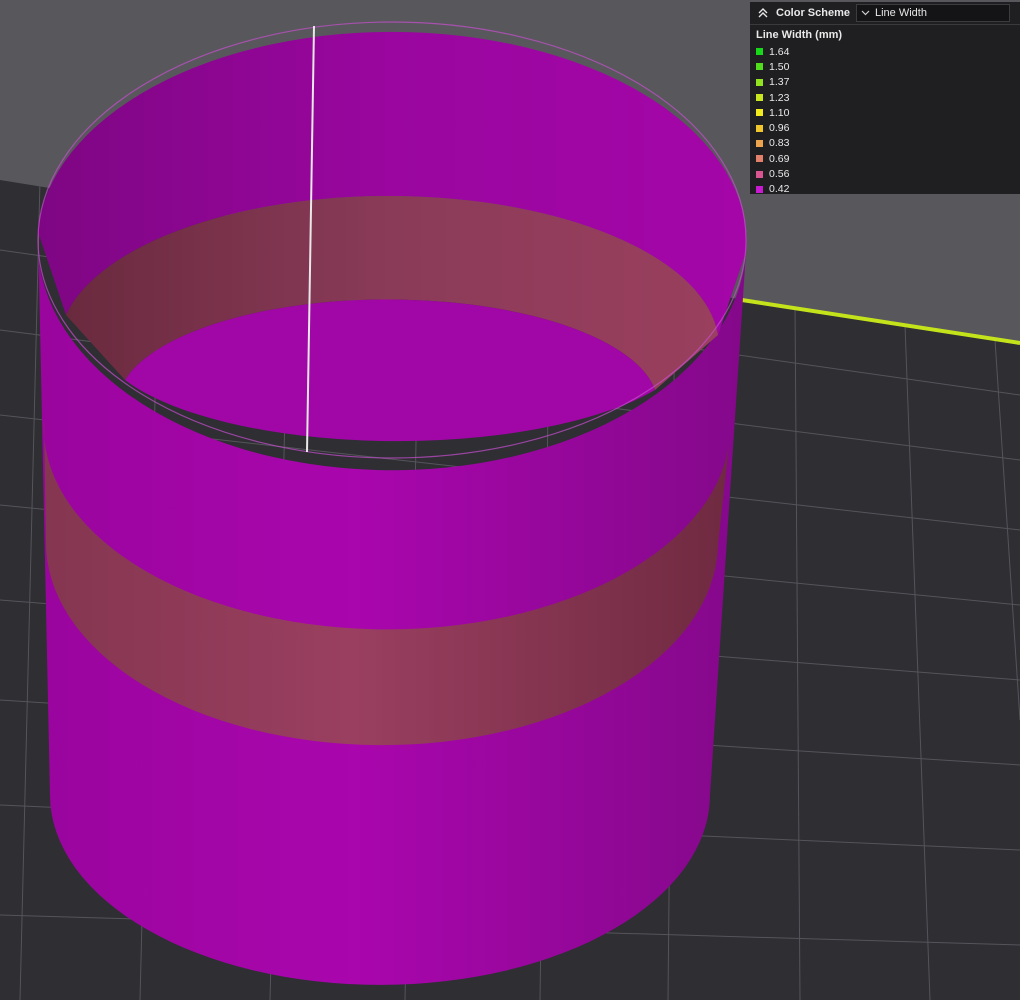 The image size is (1020, 1000). What do you see at coordinates (799, 35) in the screenshot?
I see `legend-title: Line Width (mm)` at bounding box center [799, 35].